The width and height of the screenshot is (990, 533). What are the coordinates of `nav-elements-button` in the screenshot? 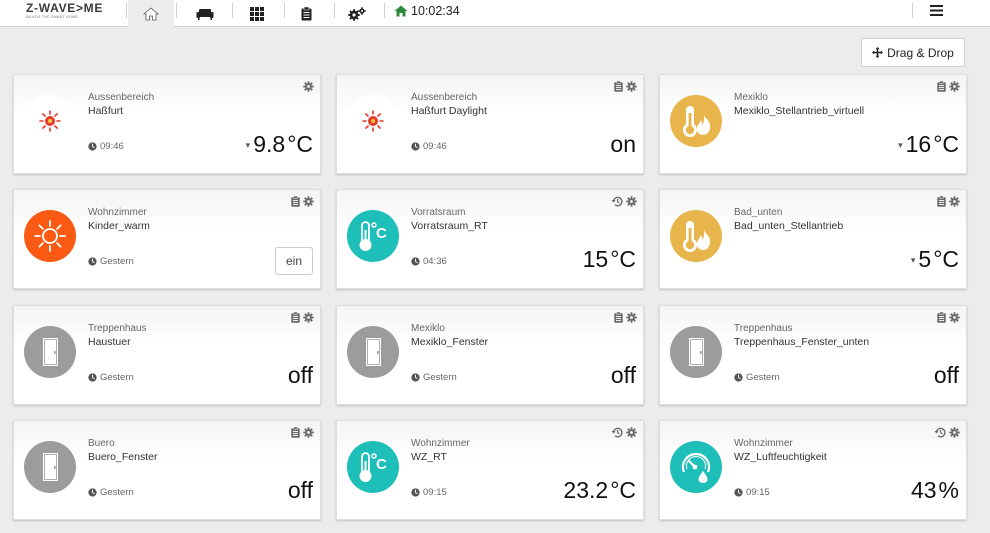 It's located at (257, 13).